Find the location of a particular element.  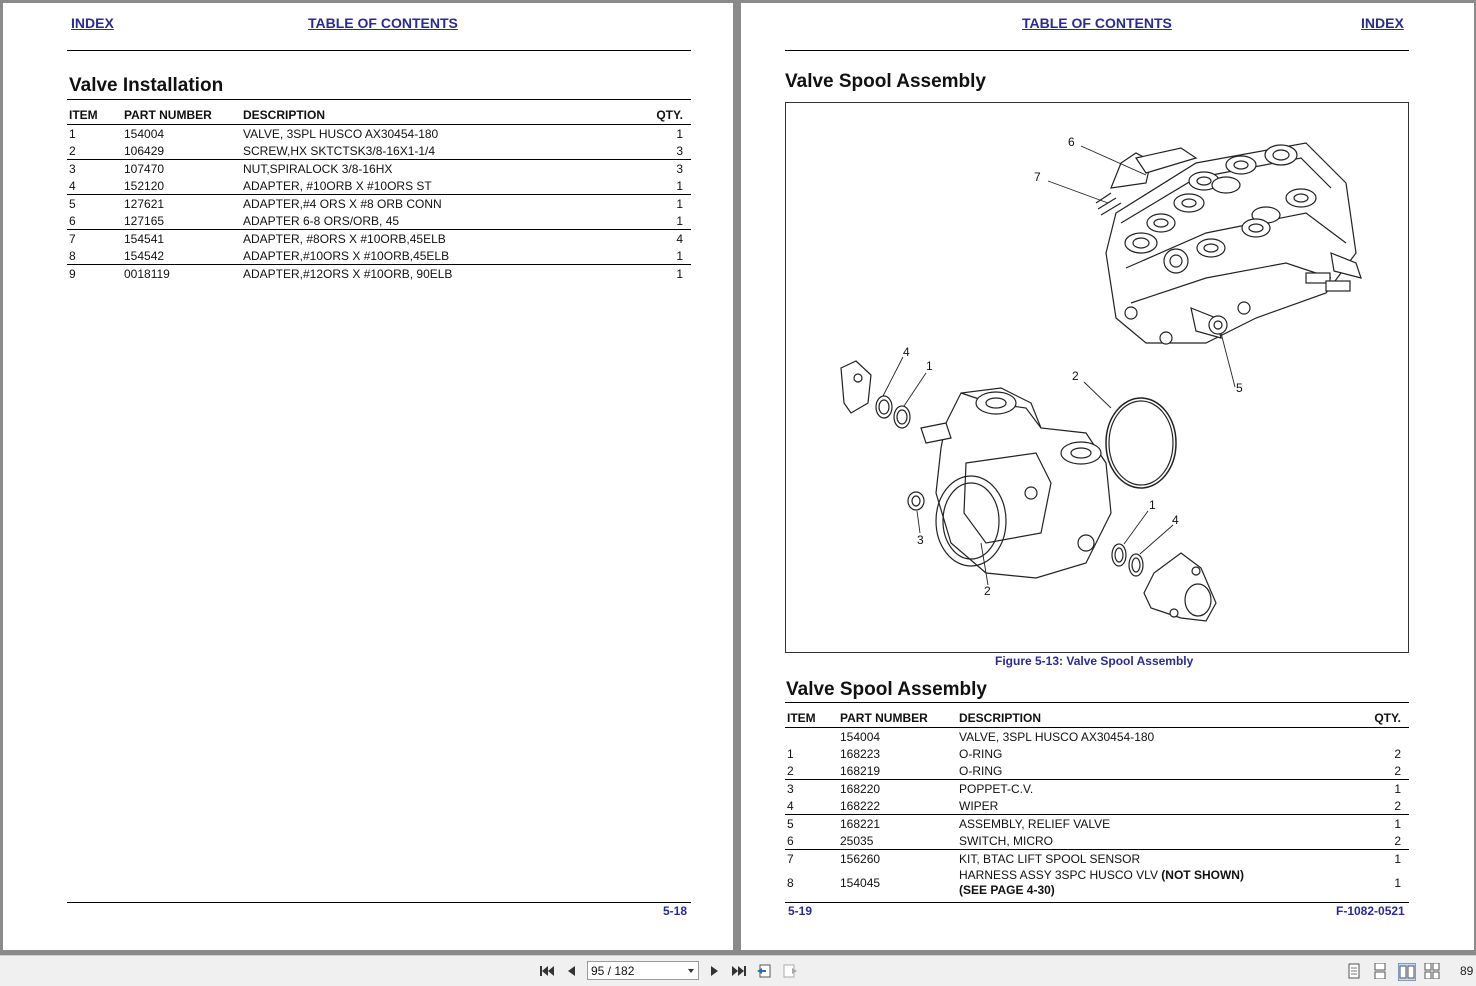

continuous-view-icon is located at coordinates (1380, 971).